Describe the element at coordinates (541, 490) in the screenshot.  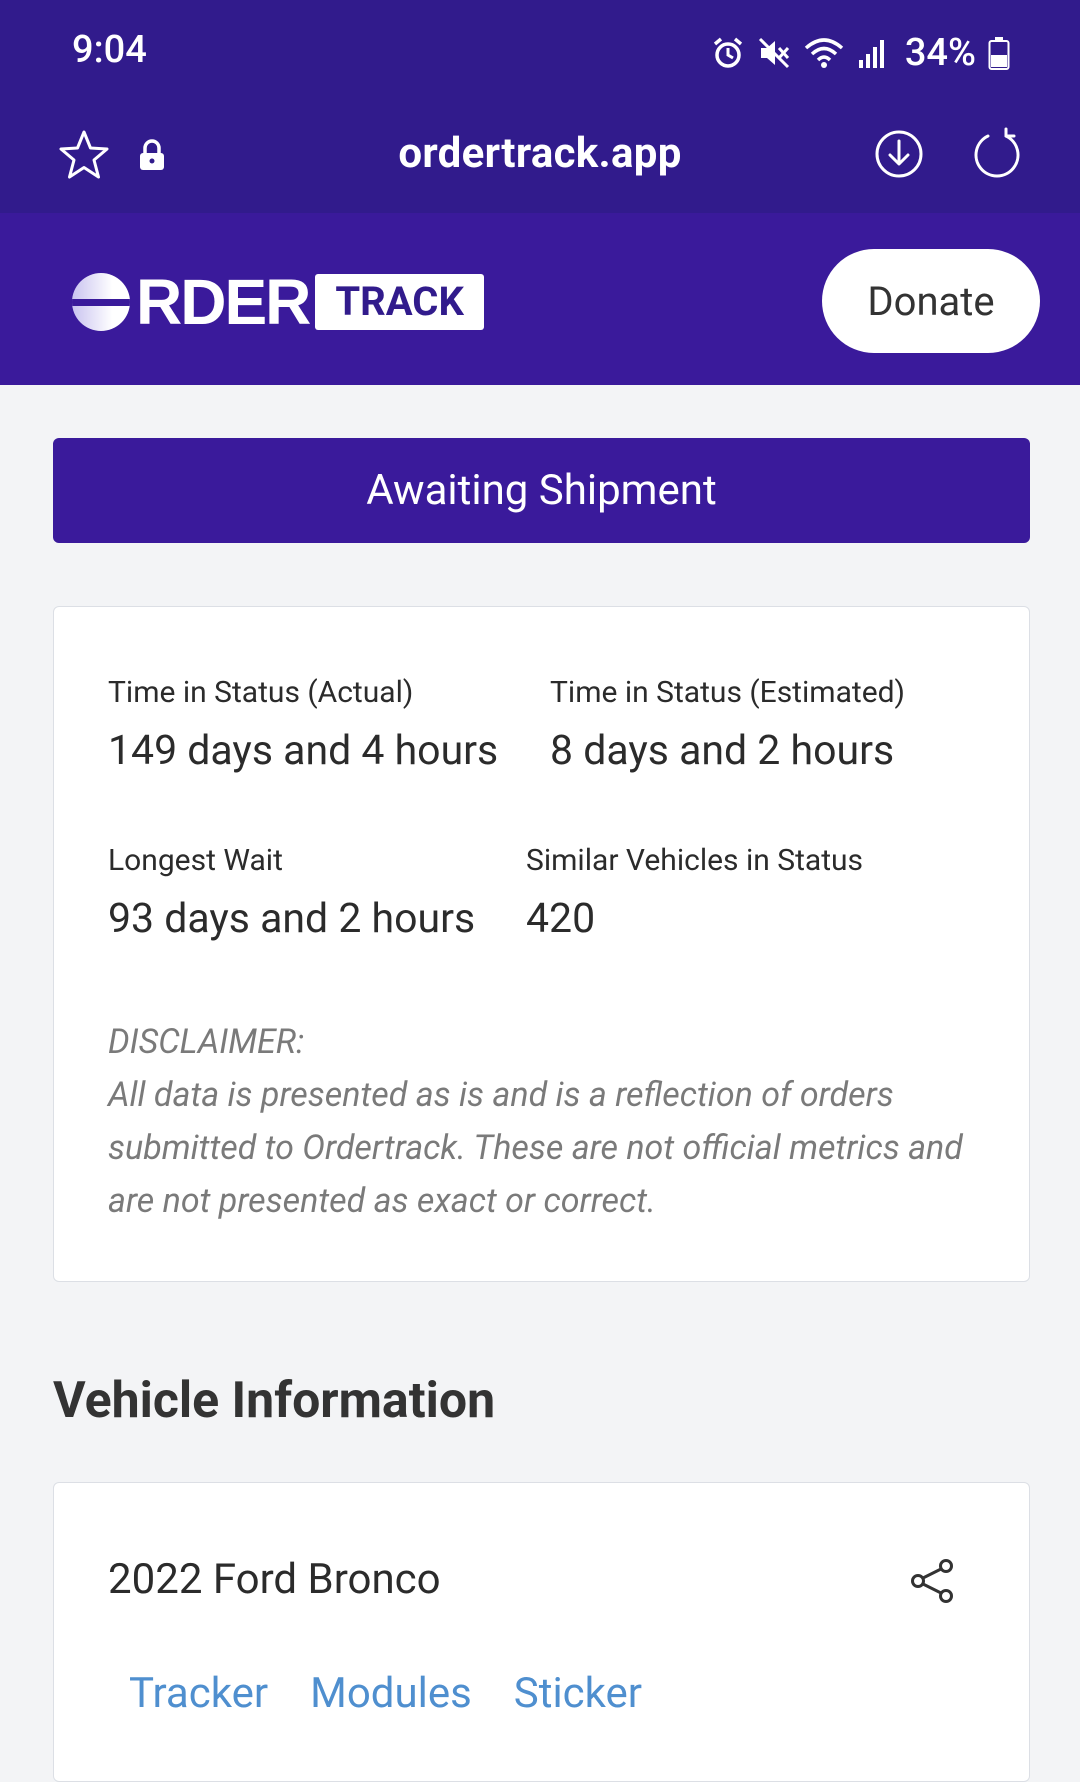
I see `status-banner: Awaiting Shipment` at that location.